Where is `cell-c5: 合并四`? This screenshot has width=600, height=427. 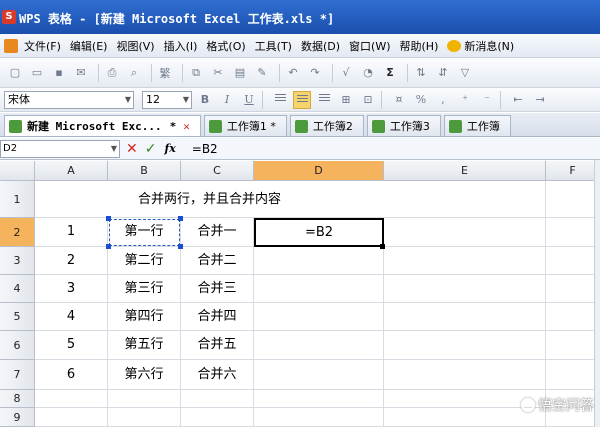
cell-c5: 合并四 is located at coordinates (217, 317).